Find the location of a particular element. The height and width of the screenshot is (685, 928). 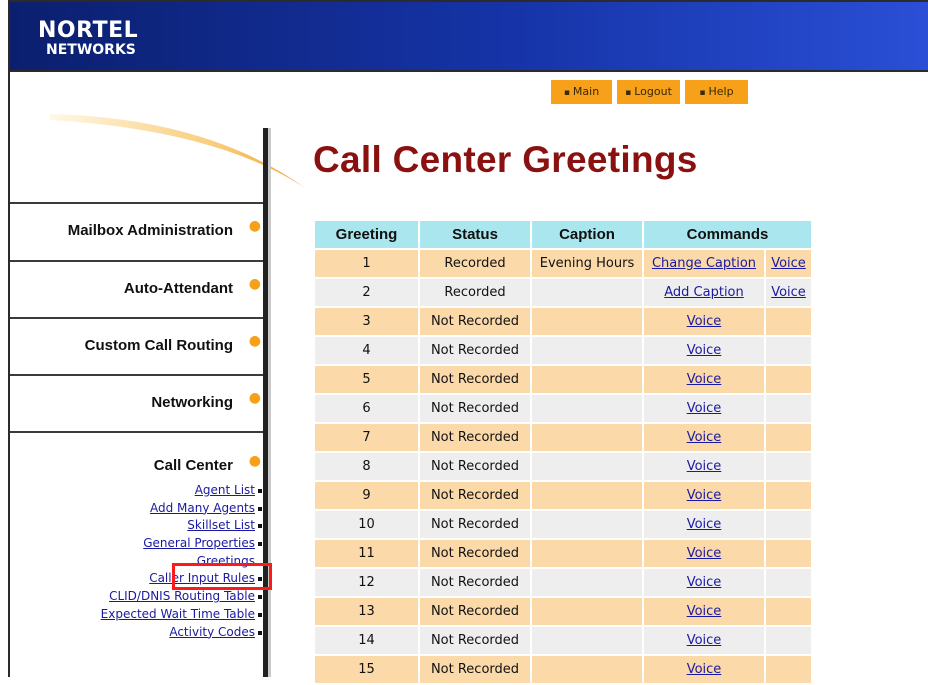

table-row: 9 Not Recorded Voice is located at coordinates (563, 495).